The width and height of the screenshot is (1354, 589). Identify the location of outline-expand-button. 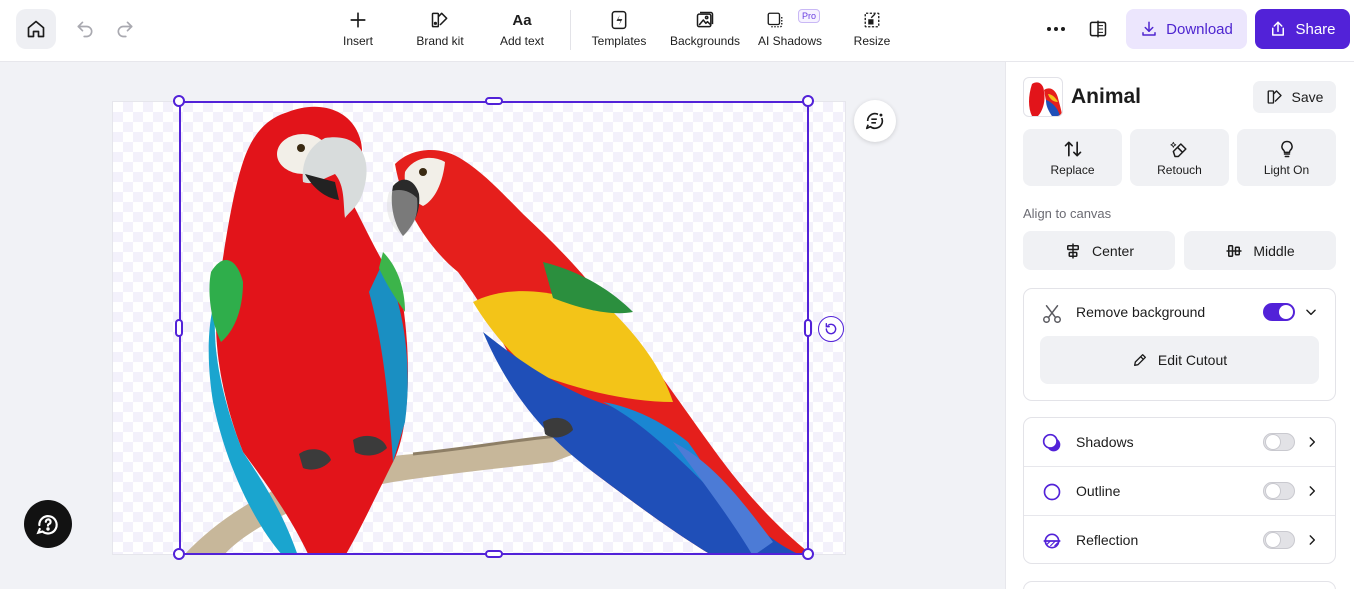
(1312, 491).